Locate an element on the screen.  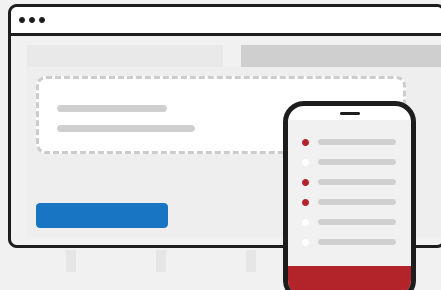
phone-speaker-icon is located at coordinates (349, 113).